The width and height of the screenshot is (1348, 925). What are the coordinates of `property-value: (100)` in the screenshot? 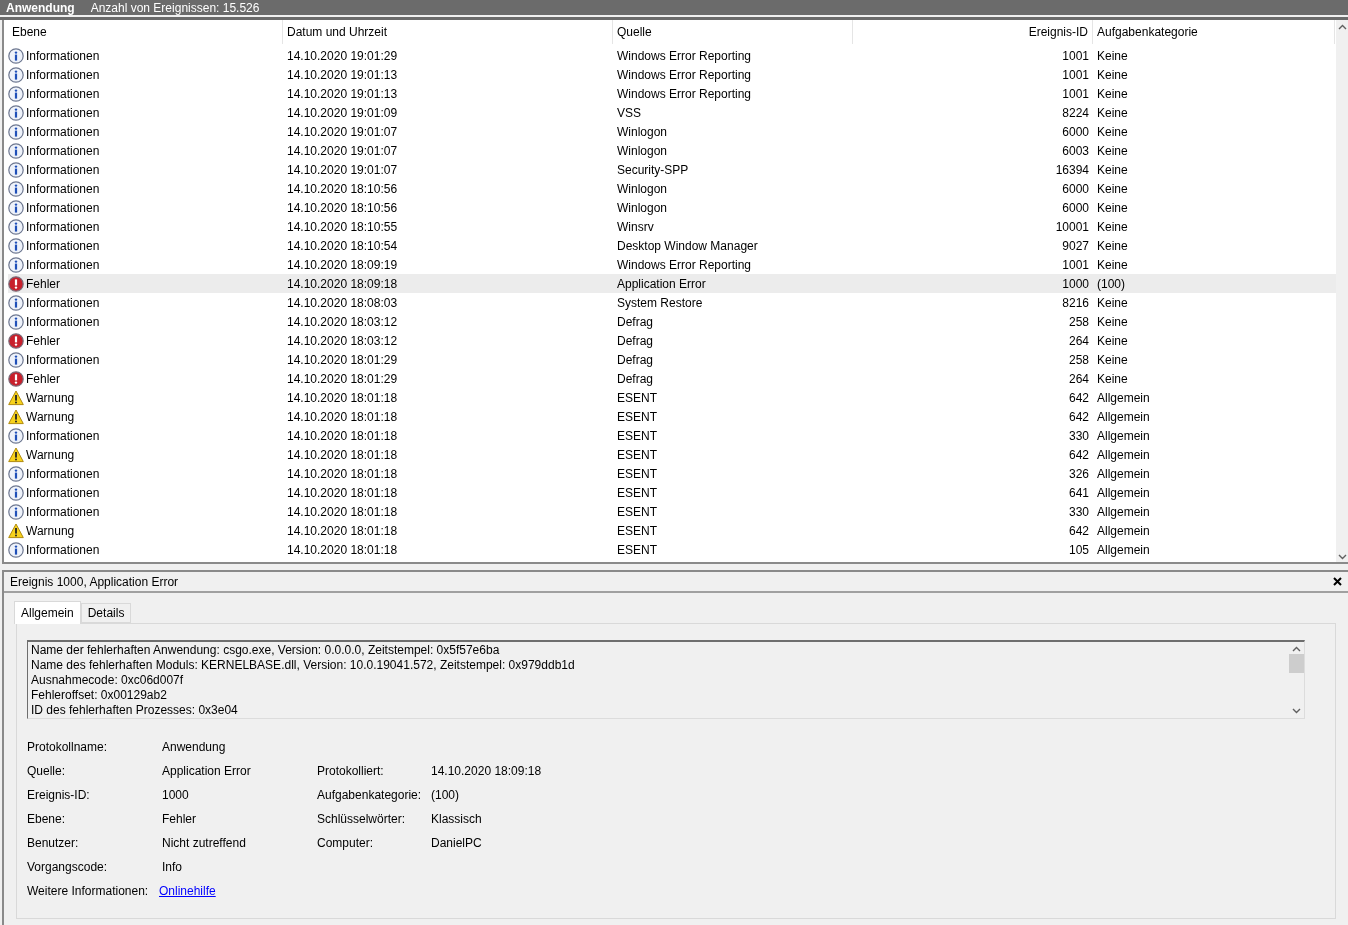 It's located at (445, 795).